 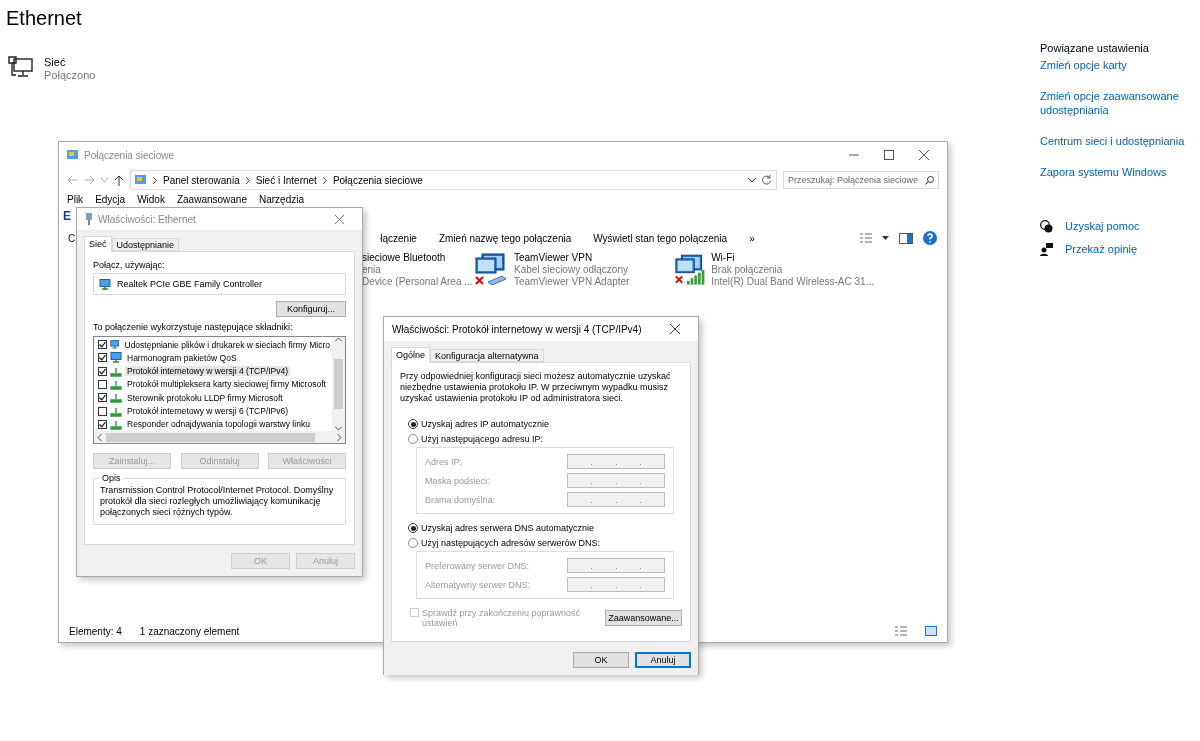 What do you see at coordinates (398, 238) in the screenshot?
I see `toolbar-item: łączenie` at bounding box center [398, 238].